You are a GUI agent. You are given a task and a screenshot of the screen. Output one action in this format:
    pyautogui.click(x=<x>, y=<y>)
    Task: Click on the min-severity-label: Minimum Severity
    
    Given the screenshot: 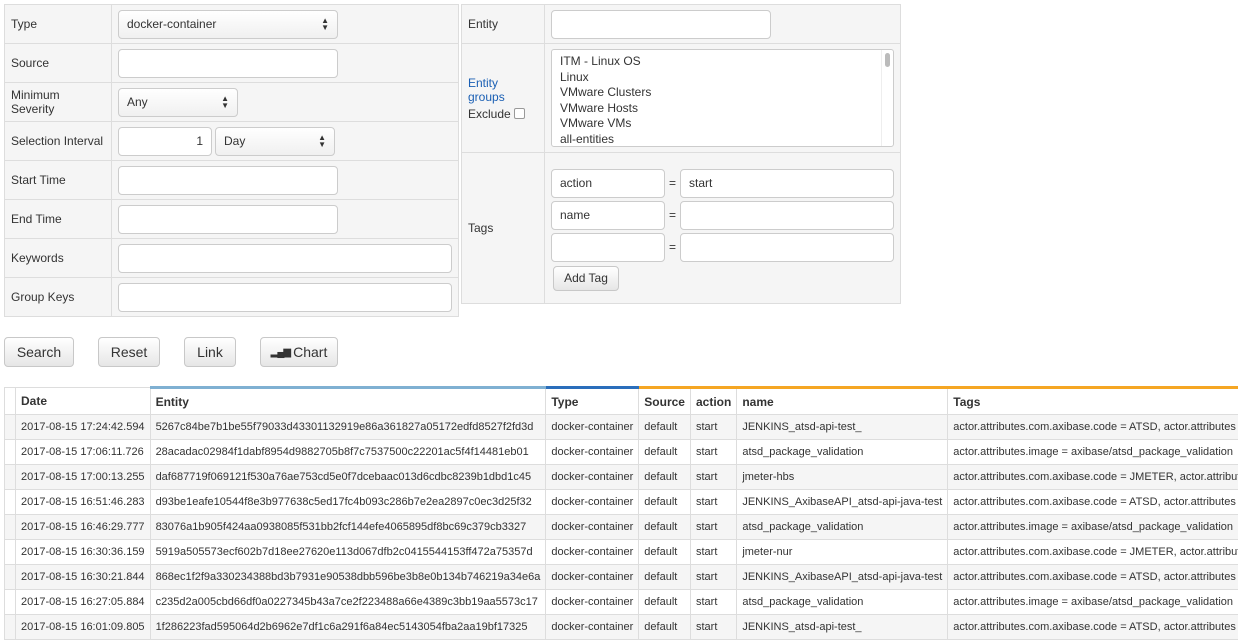 What is the action you would take?
    pyautogui.click(x=58, y=102)
    